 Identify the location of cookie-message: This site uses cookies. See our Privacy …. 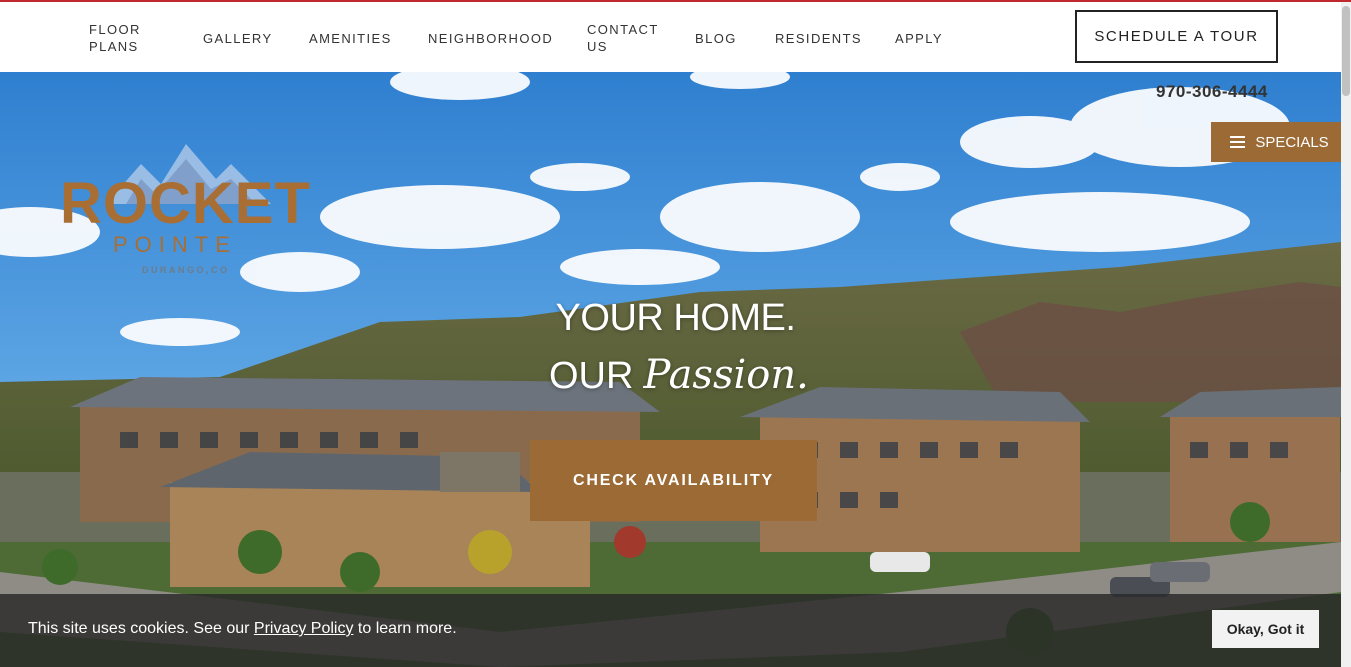
(242, 629).